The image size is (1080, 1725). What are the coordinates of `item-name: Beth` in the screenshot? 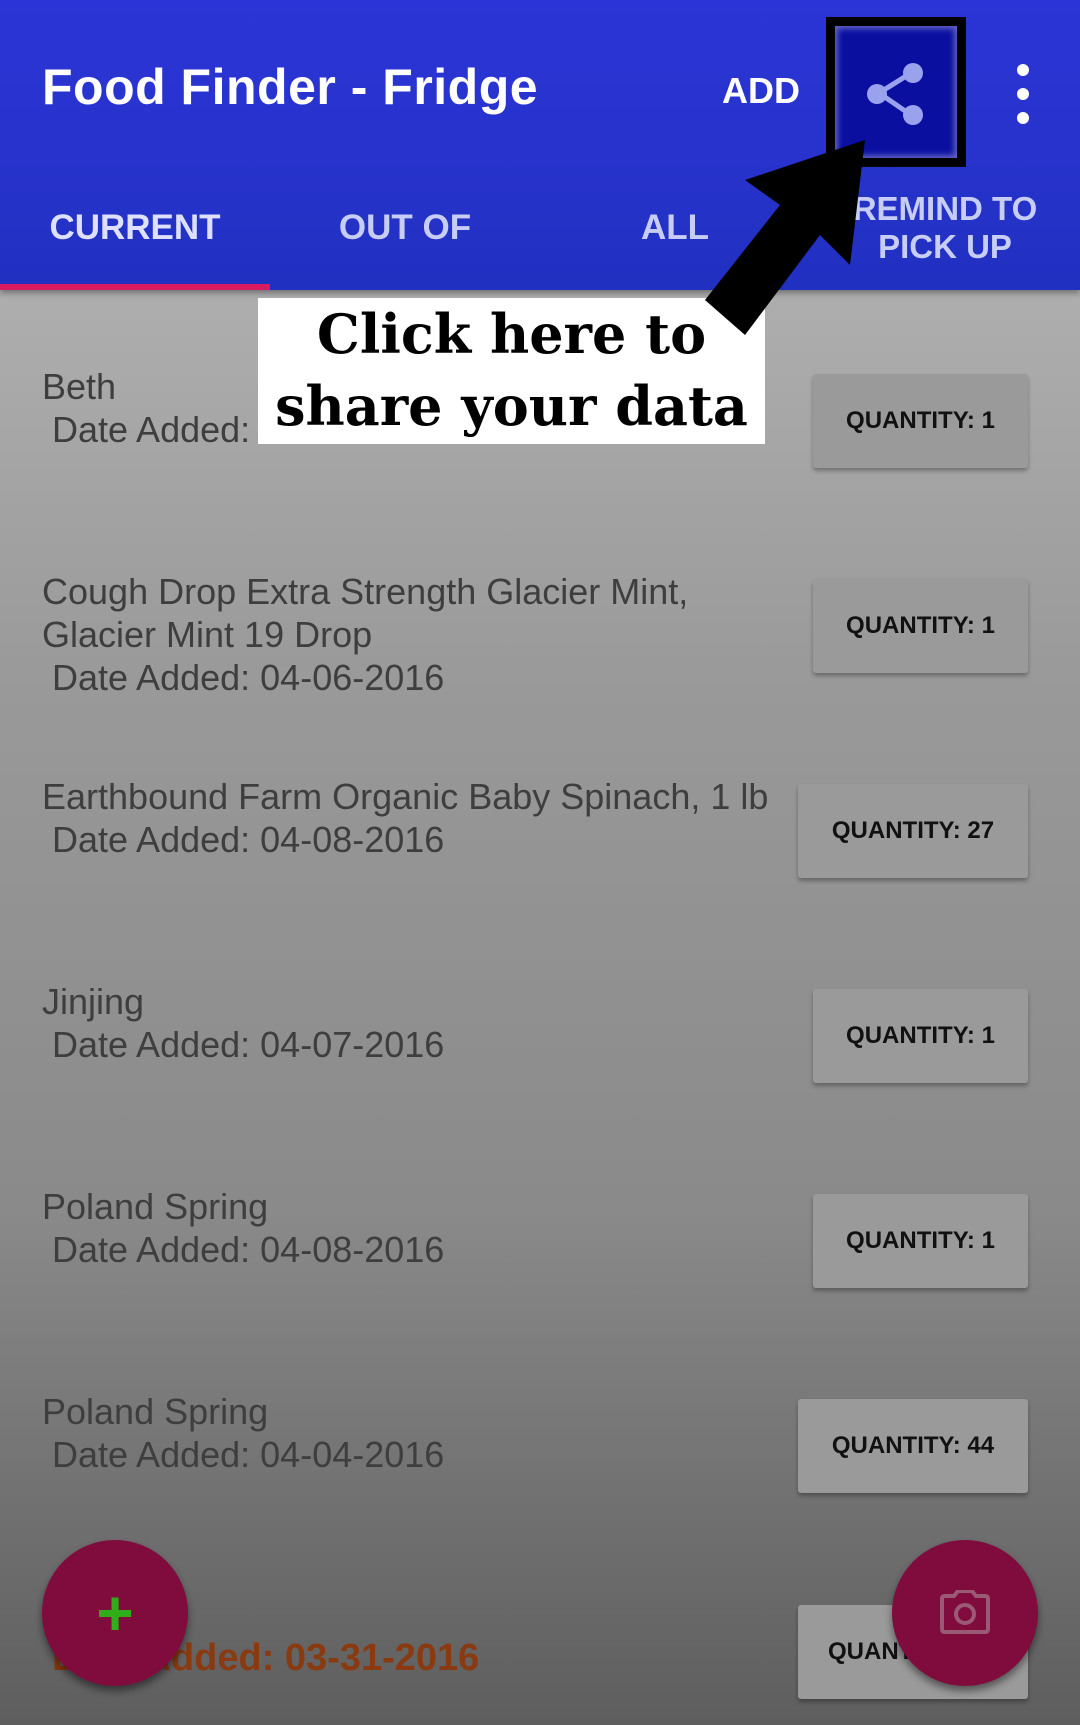 It's located at (79, 386).